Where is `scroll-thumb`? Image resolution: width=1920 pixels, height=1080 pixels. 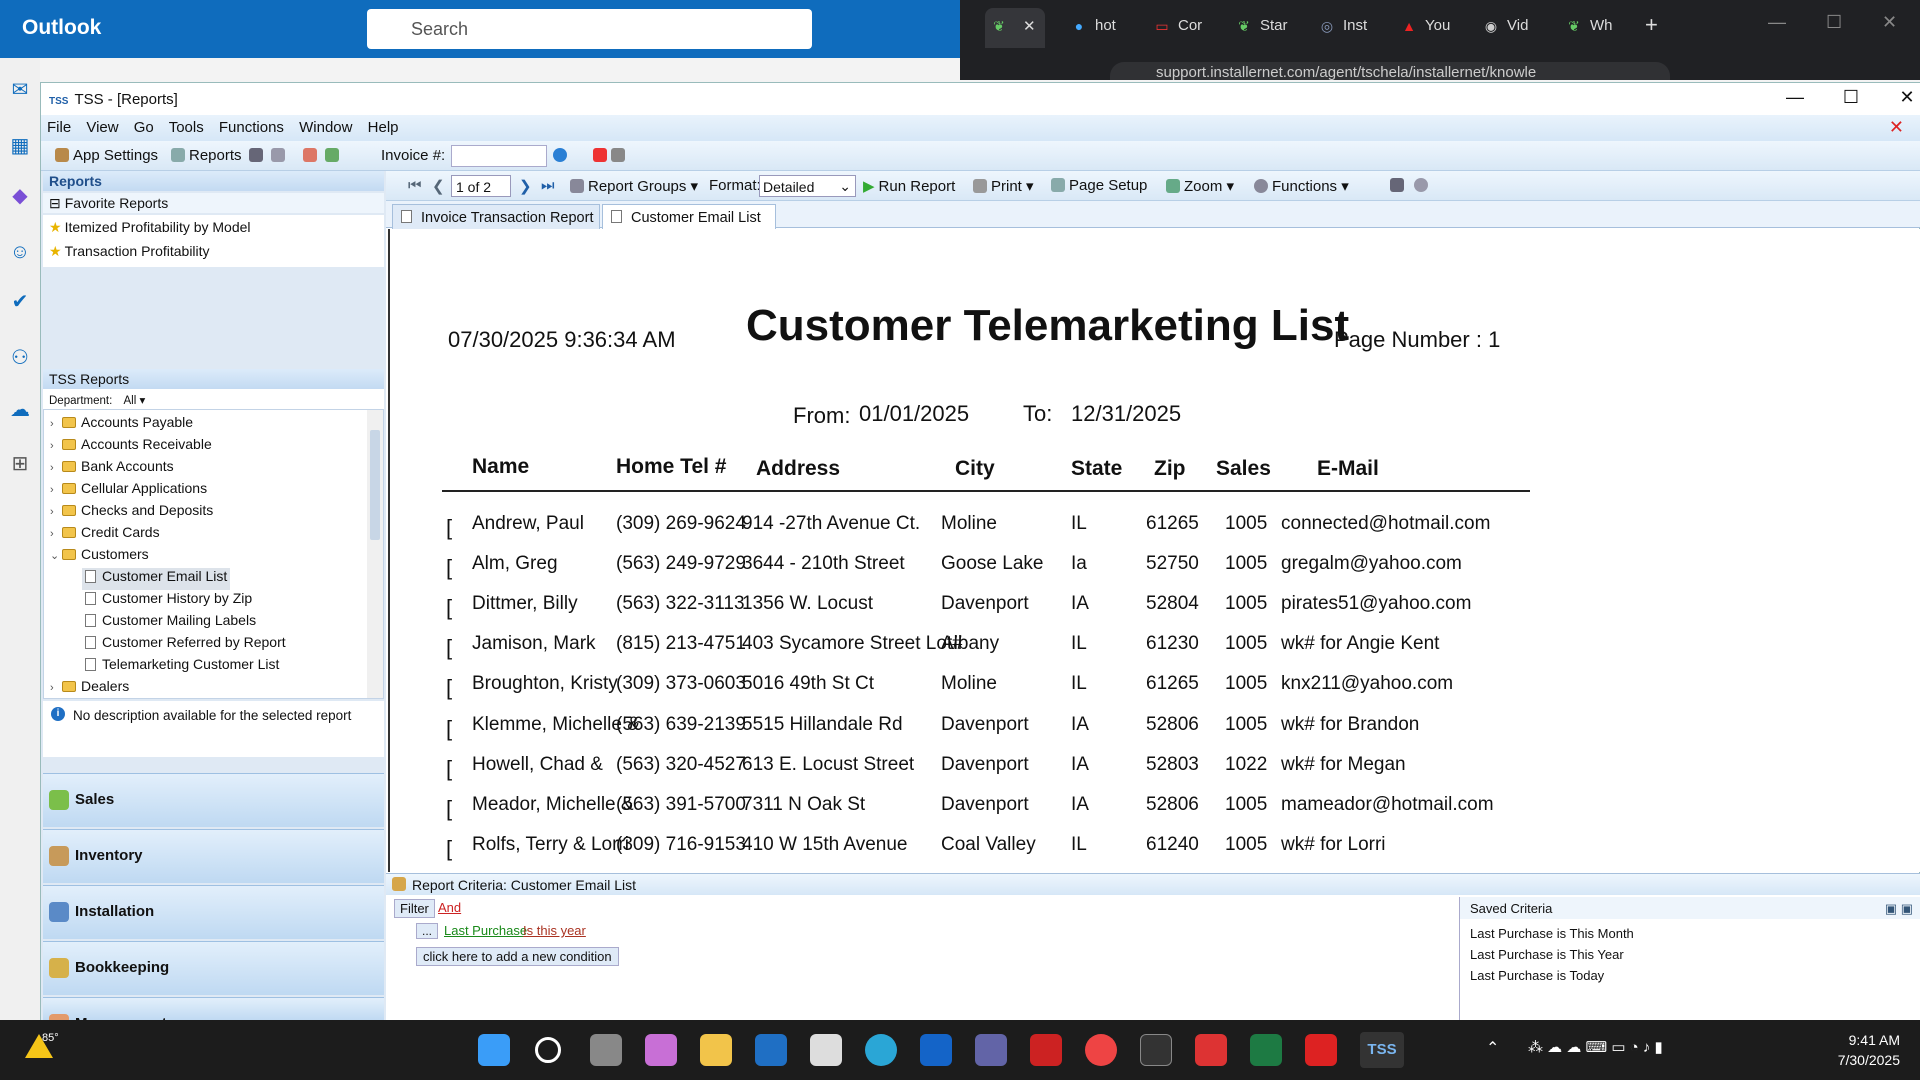 scroll-thumb is located at coordinates (375, 485).